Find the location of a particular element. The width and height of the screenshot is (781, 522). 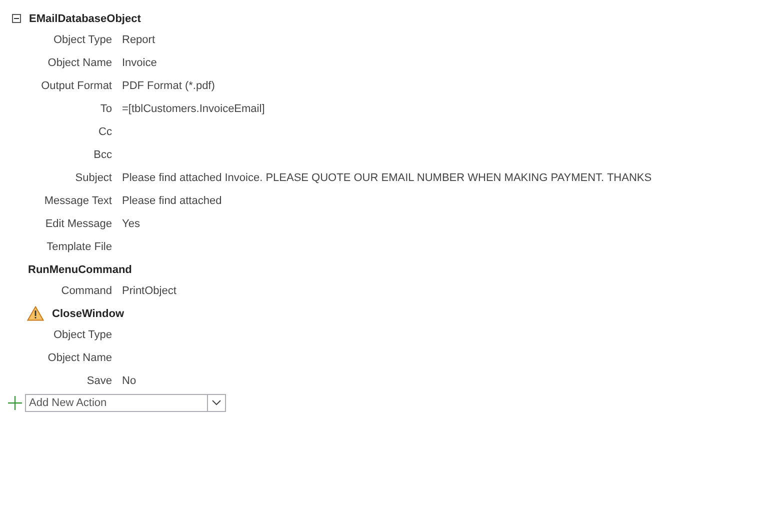

argument-label: To is located at coordinates (105, 109).